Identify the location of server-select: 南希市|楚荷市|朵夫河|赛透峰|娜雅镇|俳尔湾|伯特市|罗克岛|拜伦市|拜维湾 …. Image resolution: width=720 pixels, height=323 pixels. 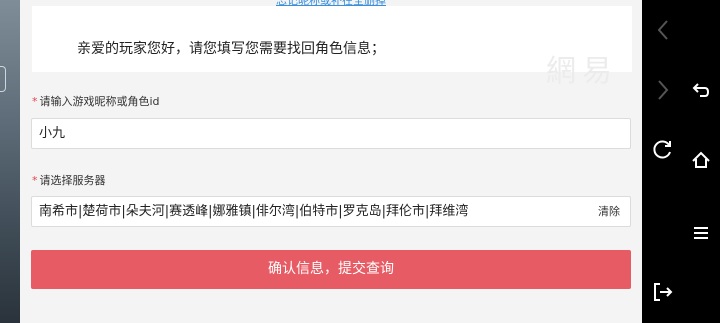
(331, 211).